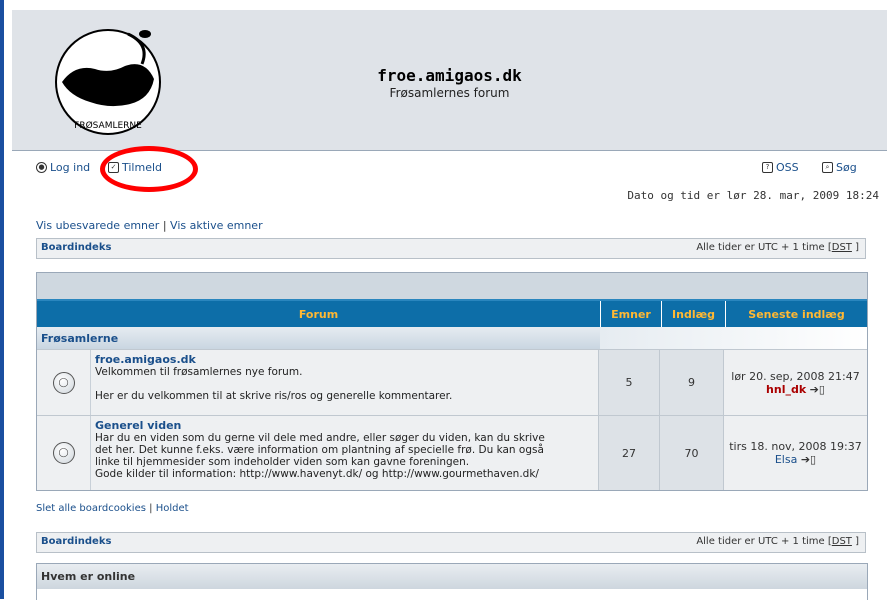  I want to click on faq-icon: ?, so click(767, 167).